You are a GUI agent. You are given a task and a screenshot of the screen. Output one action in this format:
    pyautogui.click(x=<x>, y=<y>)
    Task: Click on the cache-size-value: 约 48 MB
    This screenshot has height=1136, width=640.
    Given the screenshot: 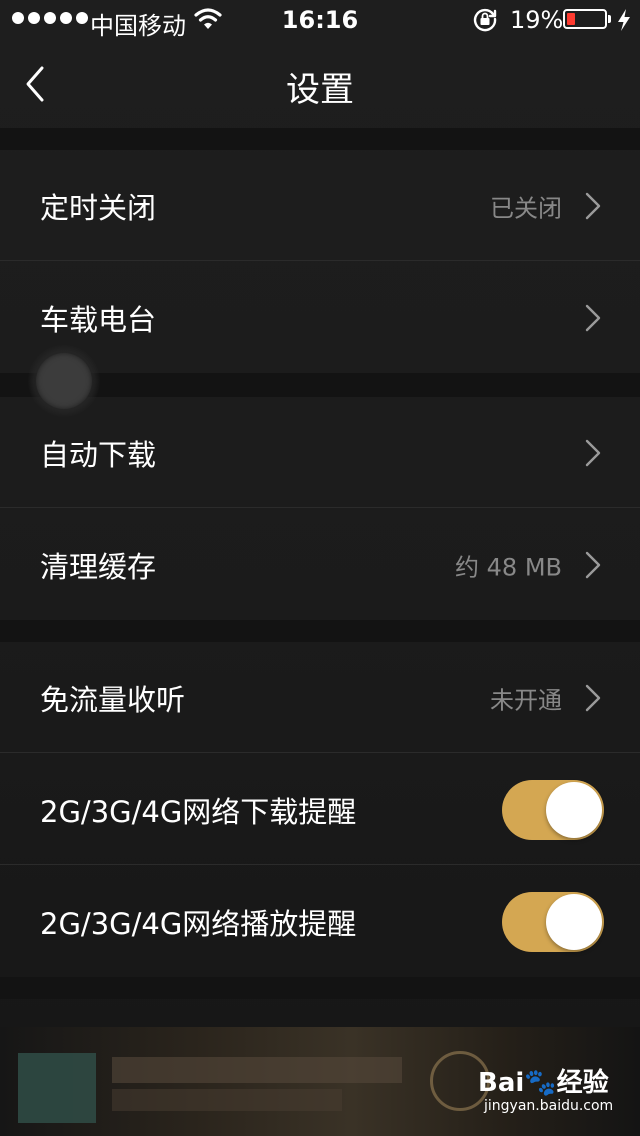 What is the action you would take?
    pyautogui.click(x=508, y=567)
    